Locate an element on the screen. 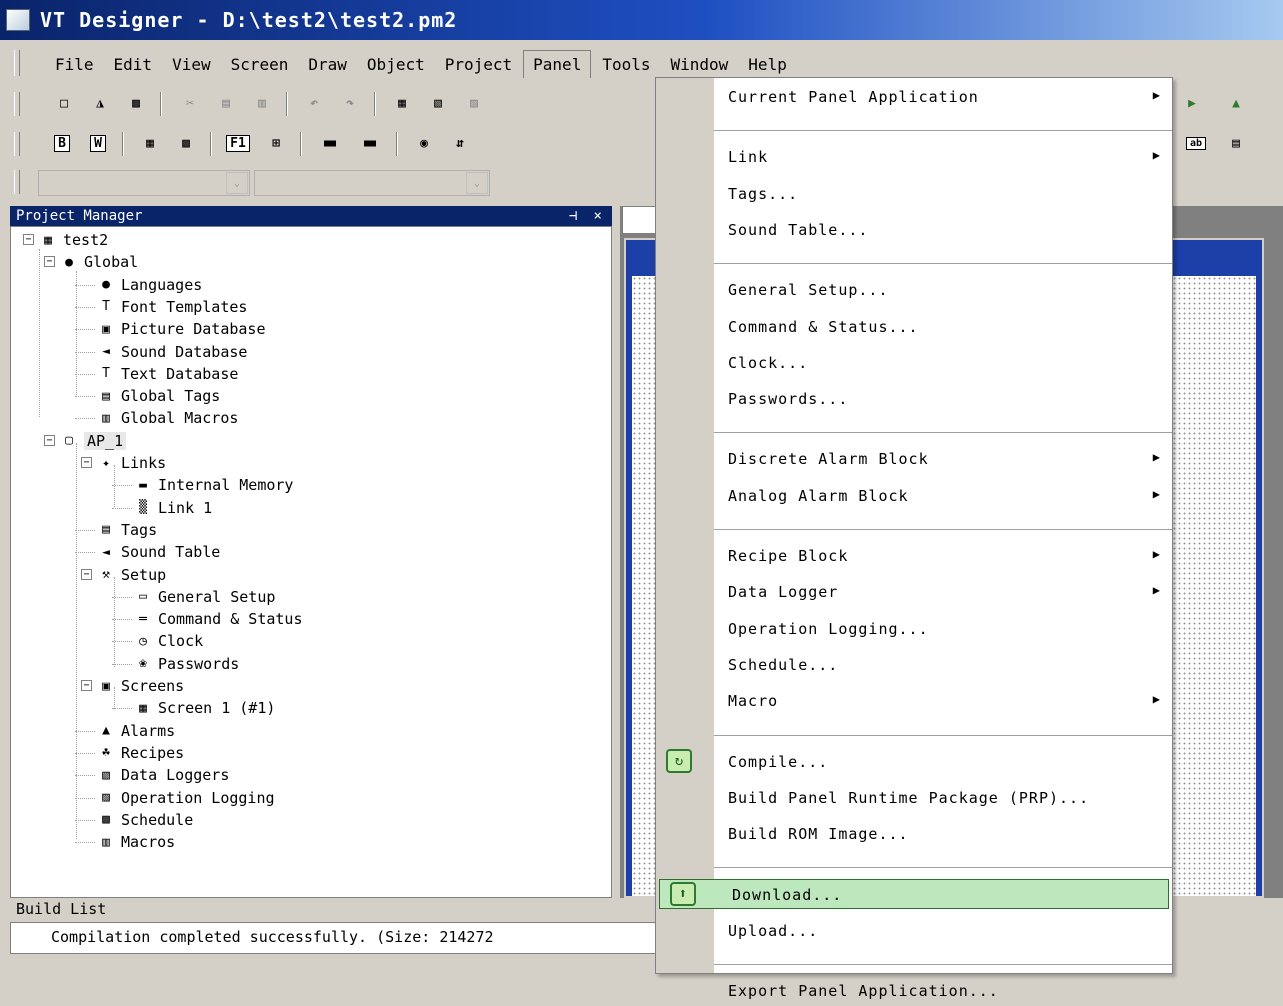 The image size is (1283, 1006). menu-item-discrete-alarm-block: Discrete Alarm Block ▶ is located at coordinates (915, 459).